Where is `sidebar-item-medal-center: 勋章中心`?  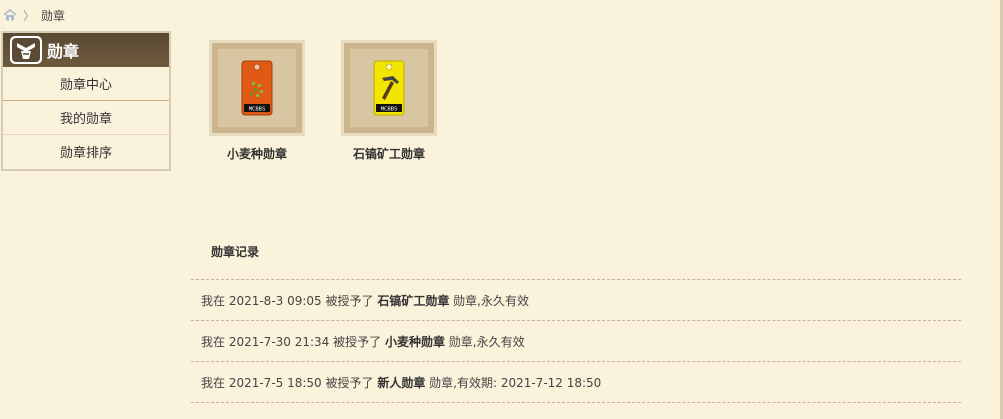
sidebar-item-medal-center: 勋章中心 is located at coordinates (86, 84).